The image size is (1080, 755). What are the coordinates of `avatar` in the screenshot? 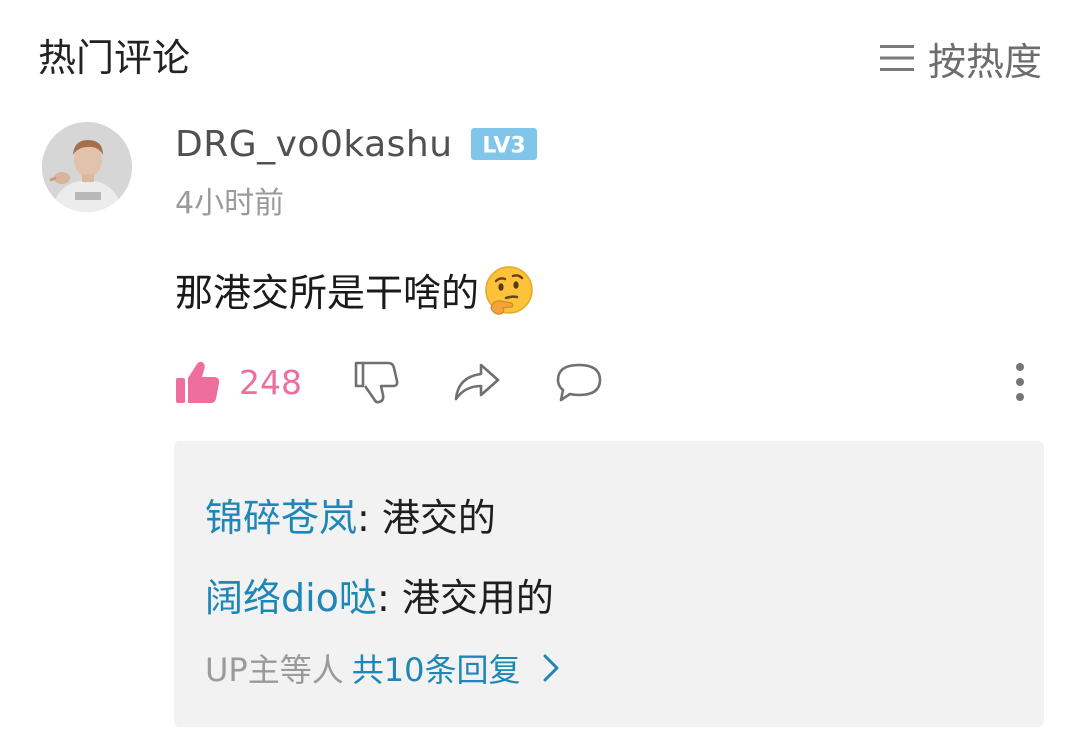 It's located at (87, 167).